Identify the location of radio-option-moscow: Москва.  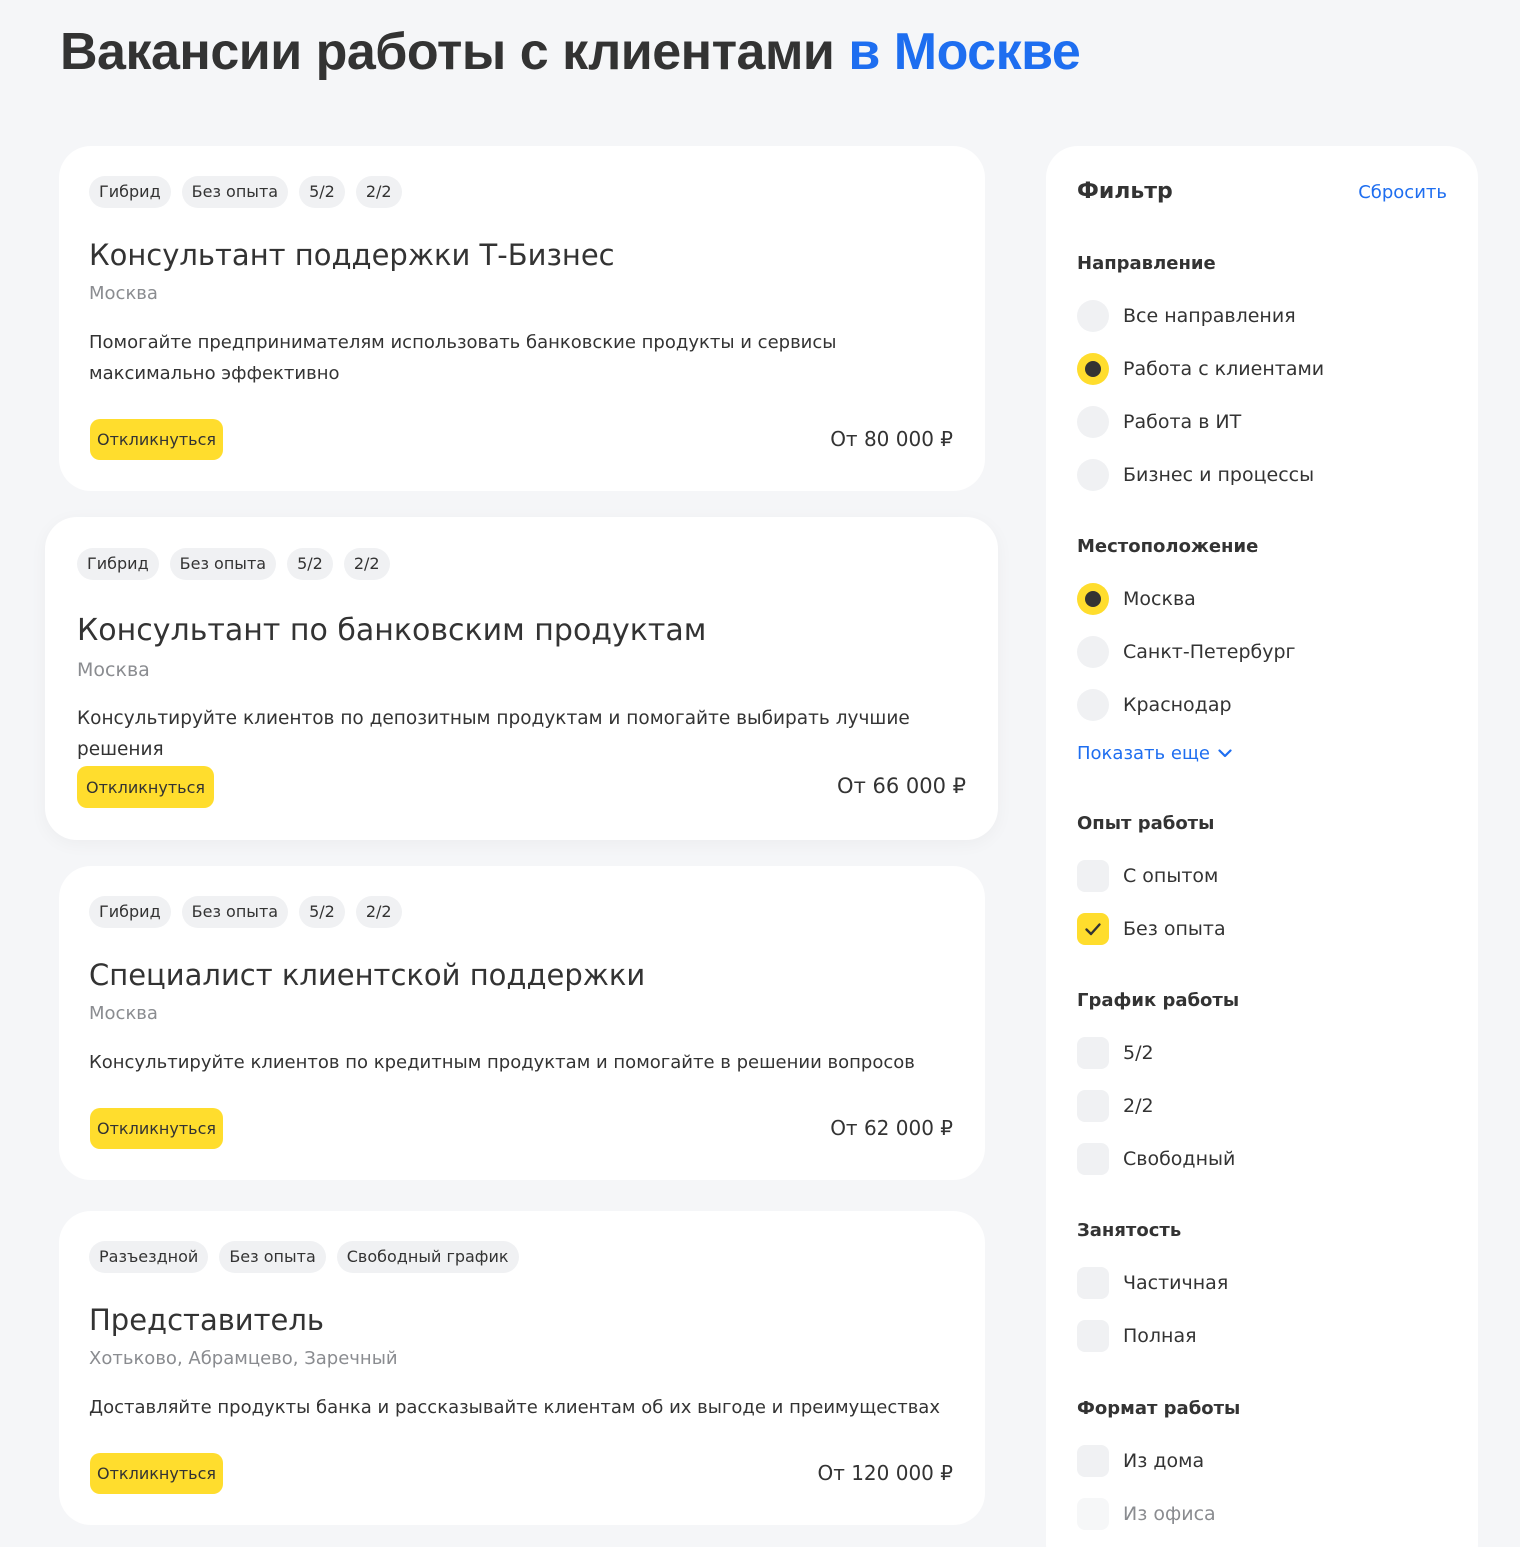
(1136, 599).